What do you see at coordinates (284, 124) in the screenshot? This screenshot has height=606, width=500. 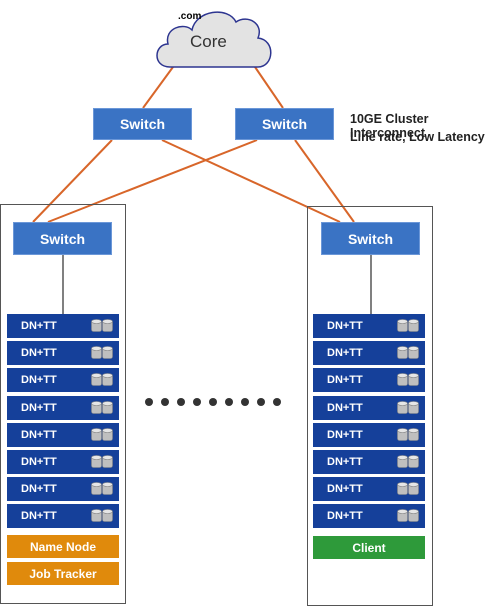 I see `top-switch-2: Switch` at bounding box center [284, 124].